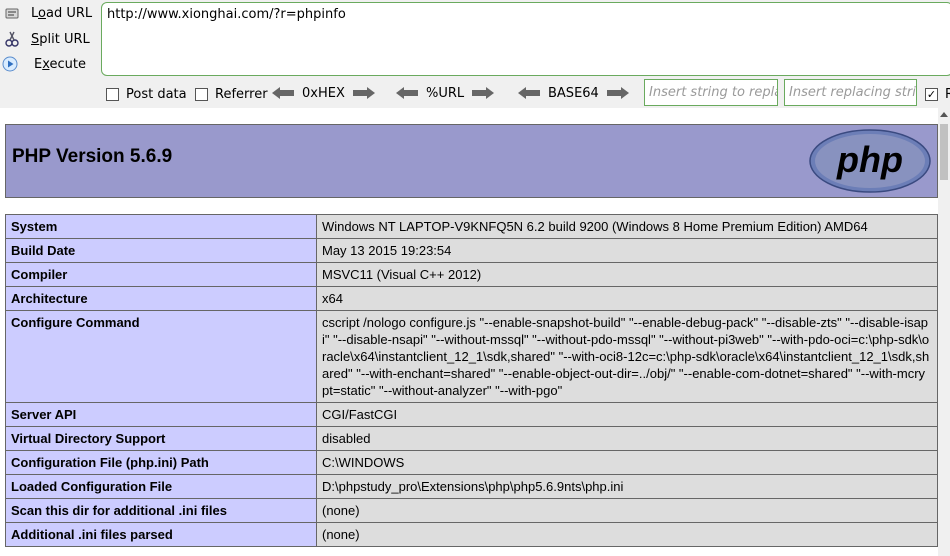  Describe the element at coordinates (483, 93) in the screenshot. I see `url-increase-icon` at that location.